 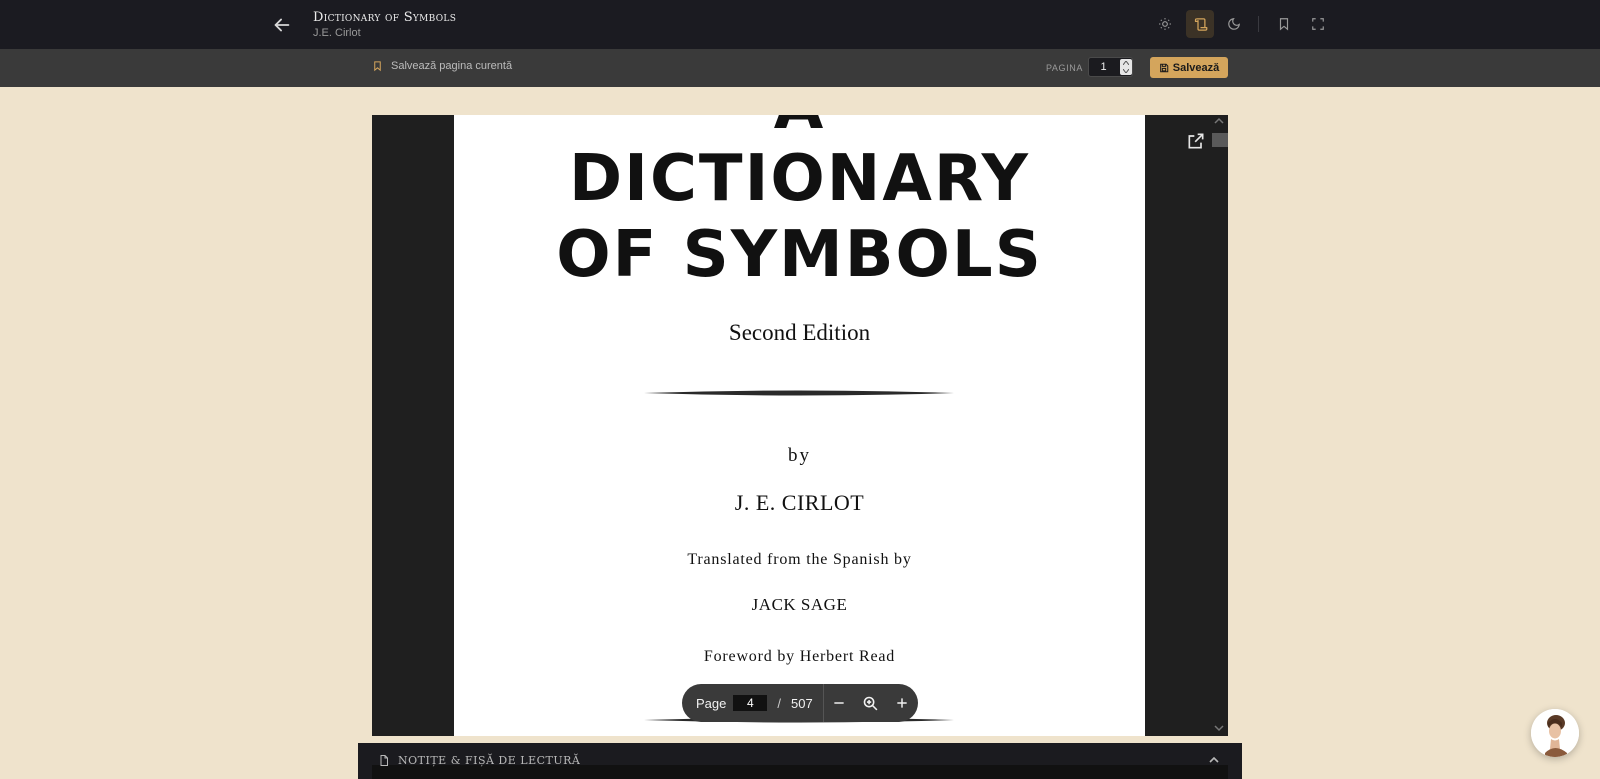 I want to click on pdf-total-pages: 507, so click(x=802, y=703).